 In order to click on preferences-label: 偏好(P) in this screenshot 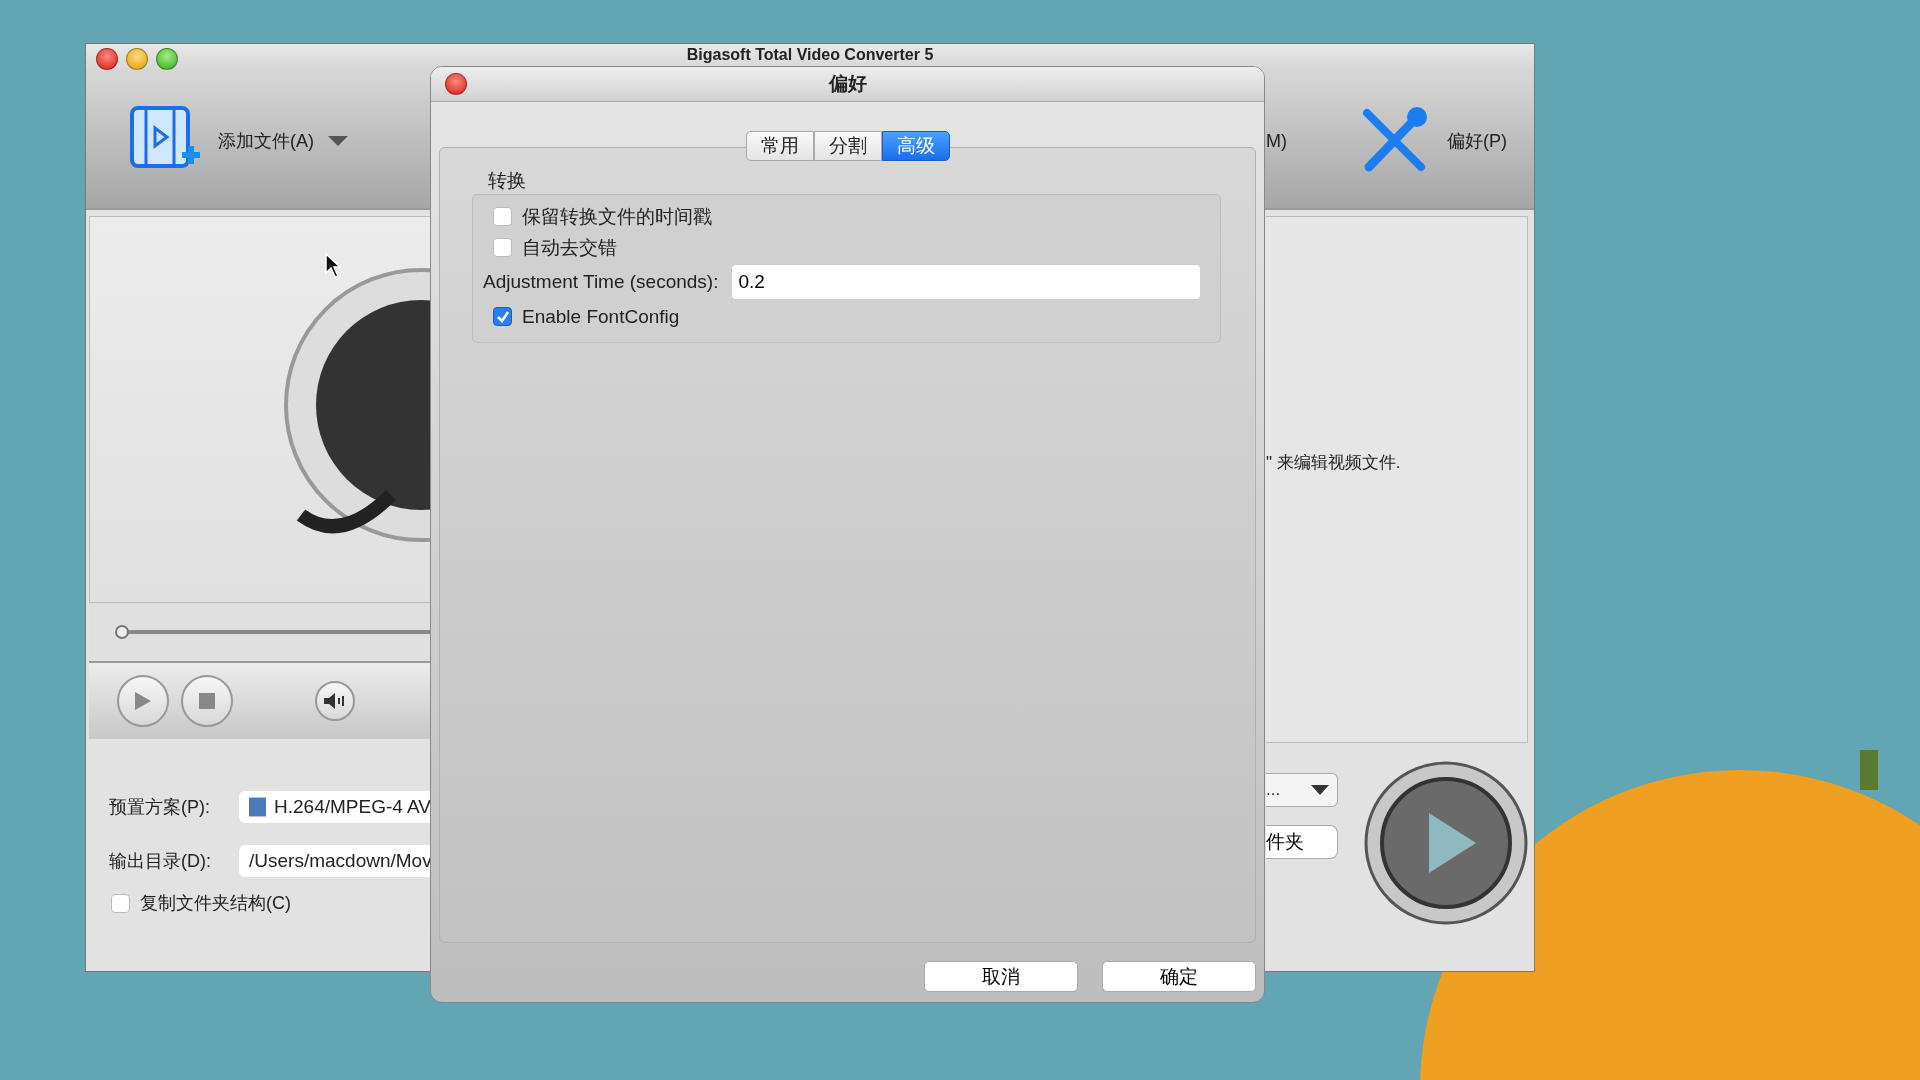, I will do `click(1477, 141)`.